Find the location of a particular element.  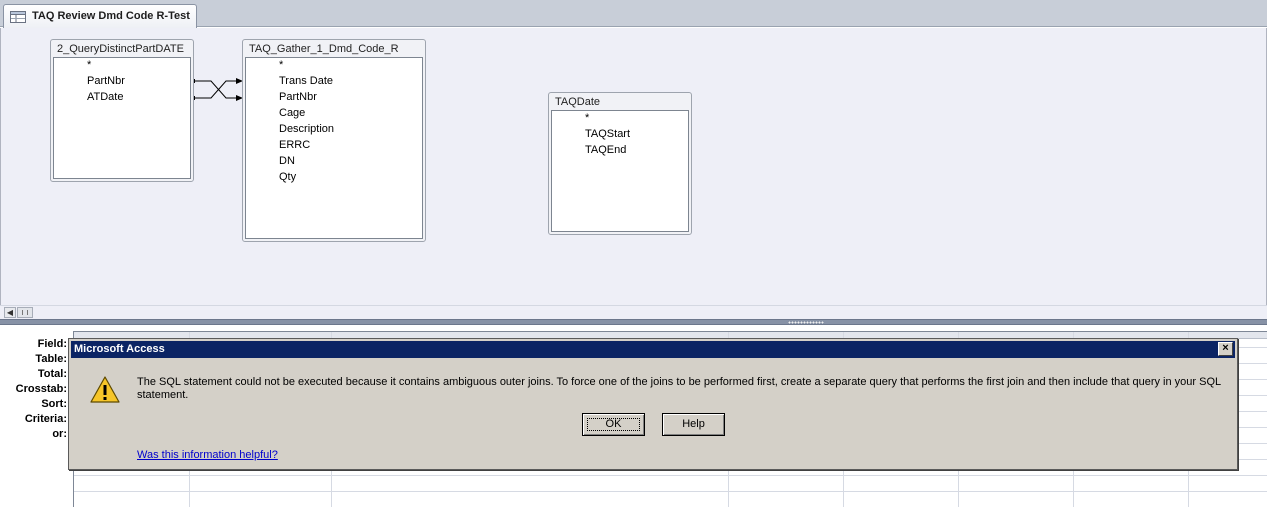

field-list-body: * PartNbr ATDate is located at coordinates (122, 118).